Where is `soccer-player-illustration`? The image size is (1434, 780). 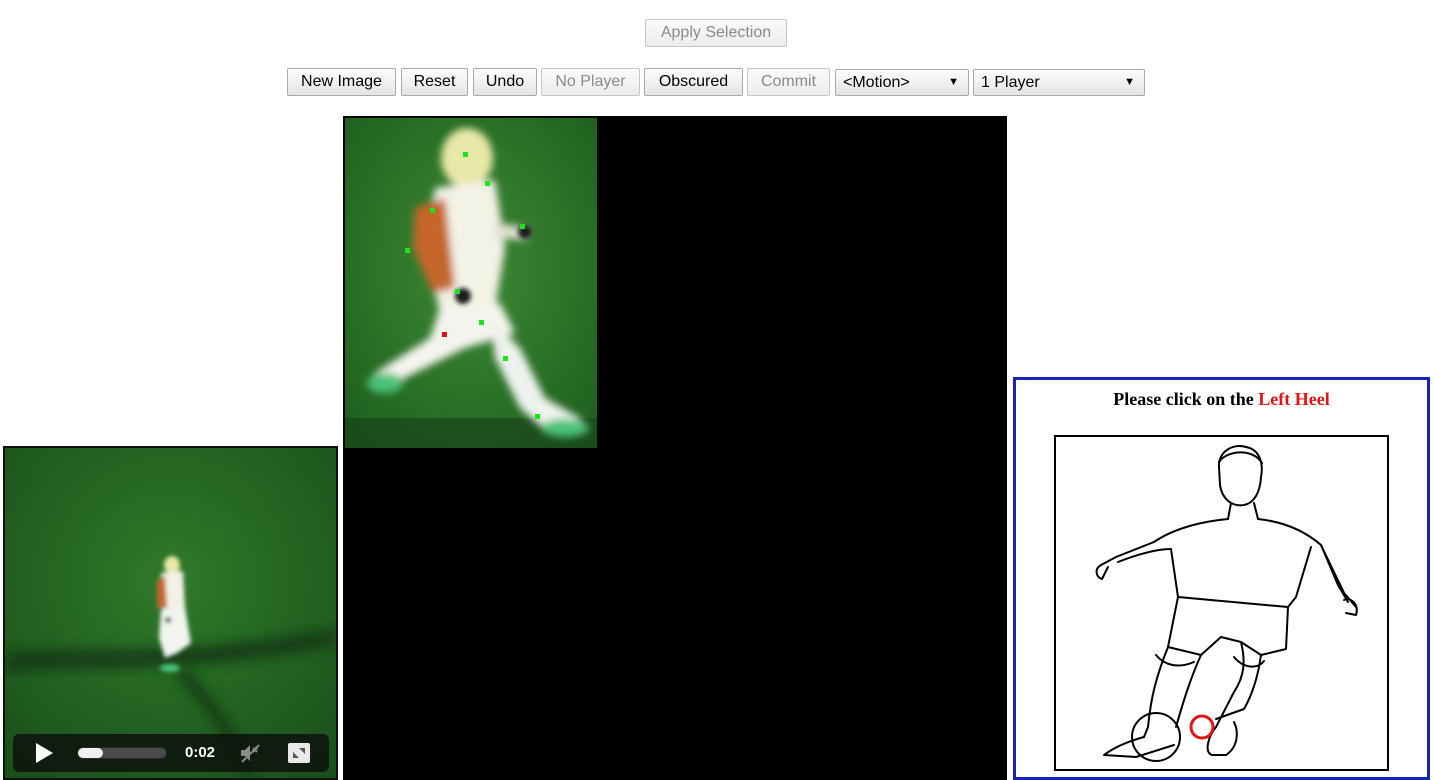
soccer-player-illustration is located at coordinates (1226, 603).